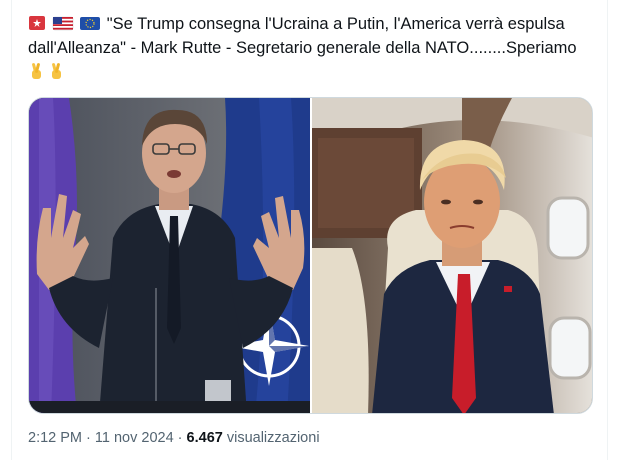 This screenshot has width=617, height=460. I want to click on view-count: 6.467, so click(204, 438).